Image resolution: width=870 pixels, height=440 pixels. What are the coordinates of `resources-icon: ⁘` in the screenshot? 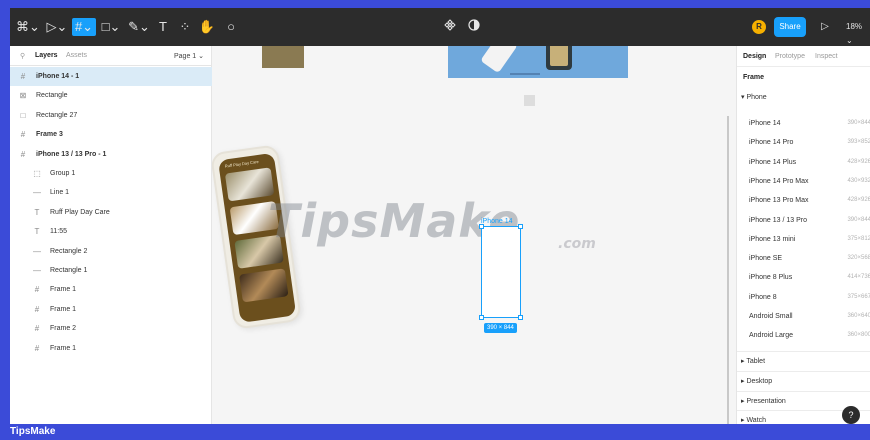 It's located at (185, 27).